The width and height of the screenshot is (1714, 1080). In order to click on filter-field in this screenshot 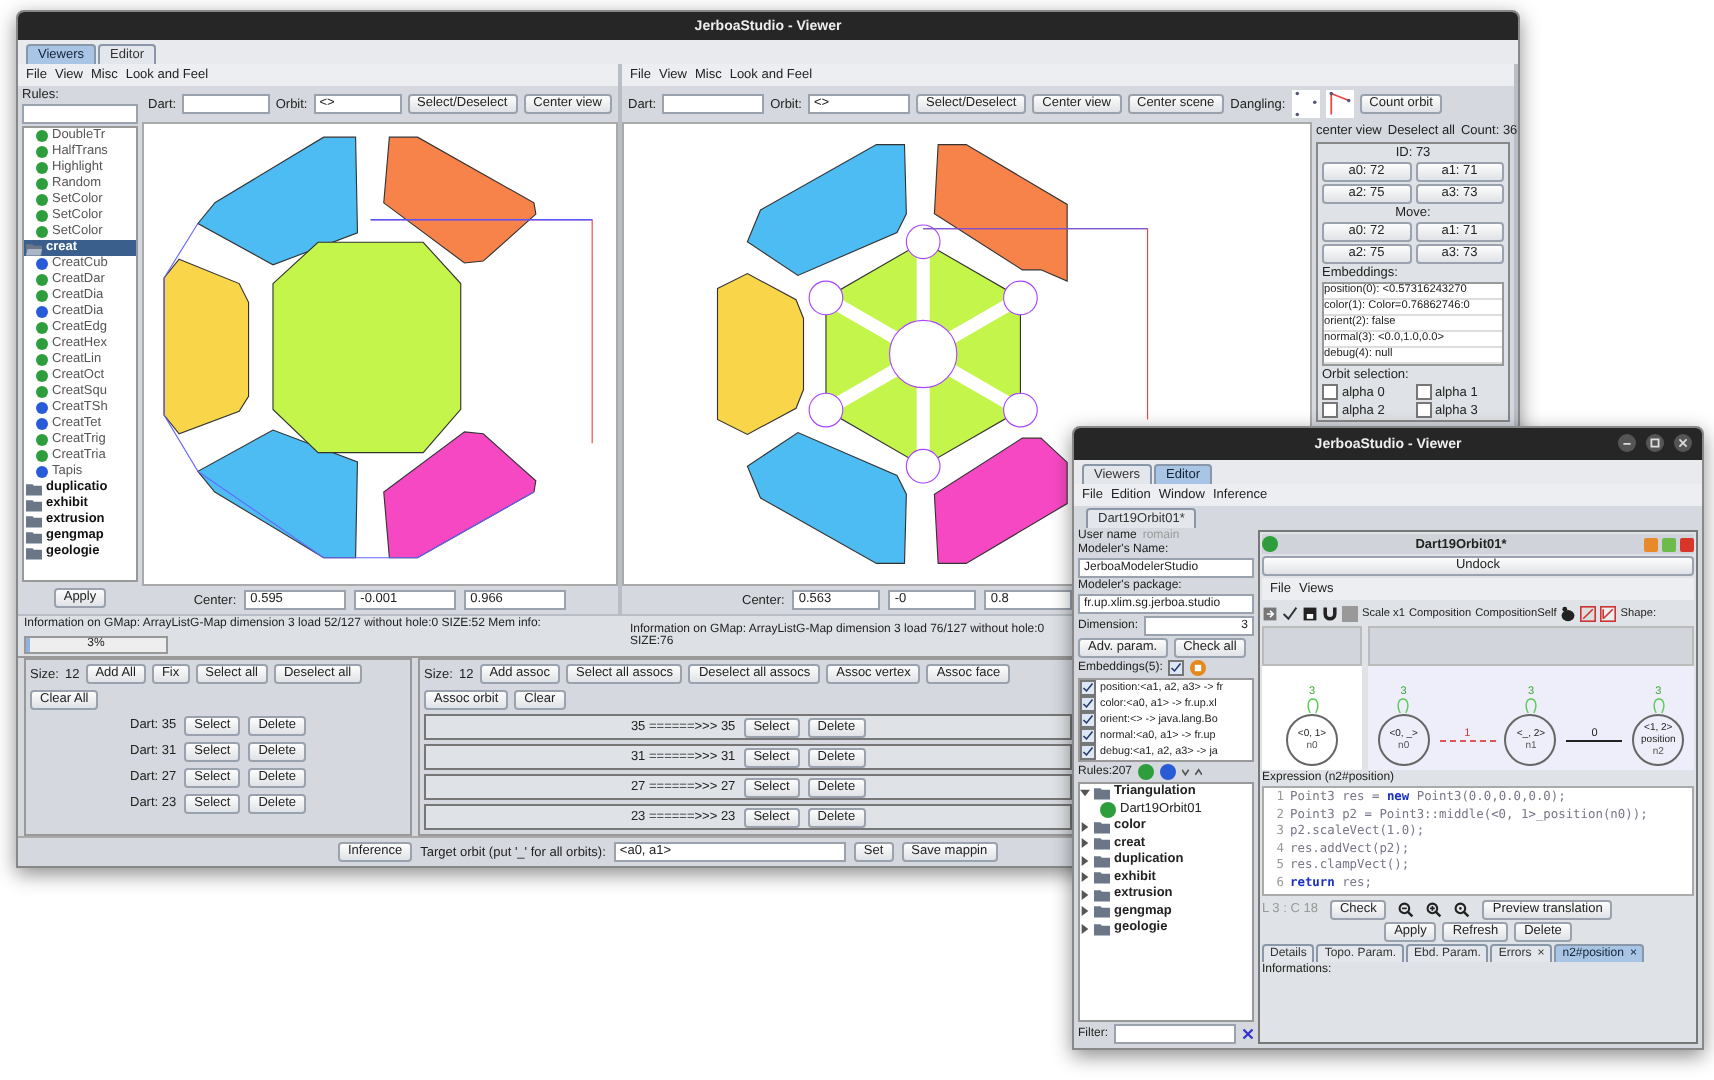, I will do `click(1175, 1034)`.